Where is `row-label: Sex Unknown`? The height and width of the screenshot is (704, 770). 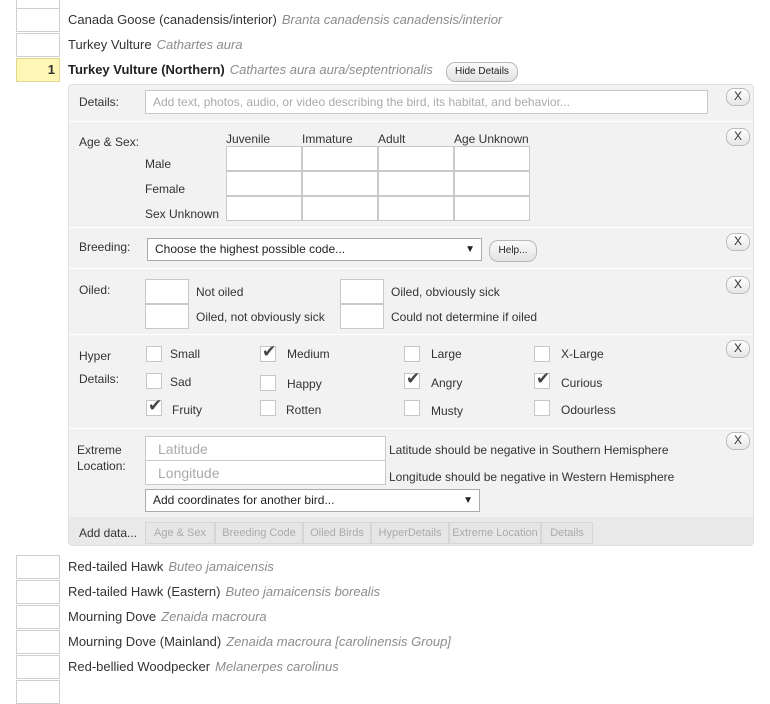
row-label: Sex Unknown is located at coordinates (182, 214).